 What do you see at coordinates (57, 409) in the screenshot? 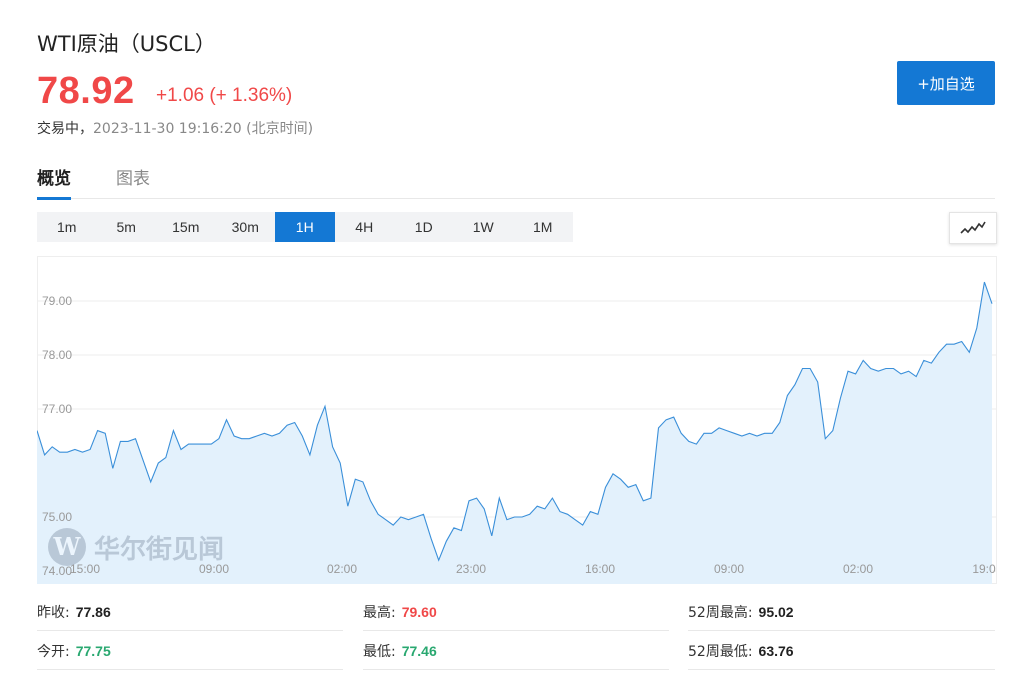
I see `y-tick-label: 77.00` at bounding box center [57, 409].